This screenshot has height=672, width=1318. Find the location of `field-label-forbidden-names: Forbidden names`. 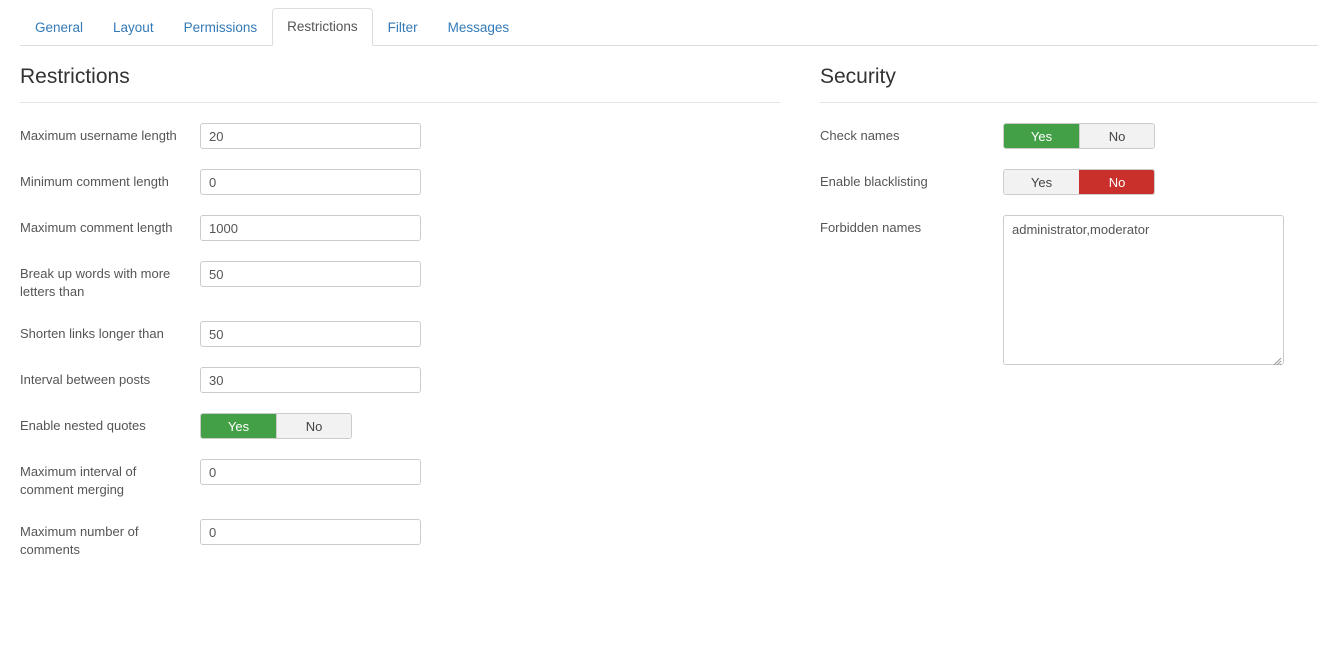

field-label-forbidden-names: Forbidden names is located at coordinates (871, 227).